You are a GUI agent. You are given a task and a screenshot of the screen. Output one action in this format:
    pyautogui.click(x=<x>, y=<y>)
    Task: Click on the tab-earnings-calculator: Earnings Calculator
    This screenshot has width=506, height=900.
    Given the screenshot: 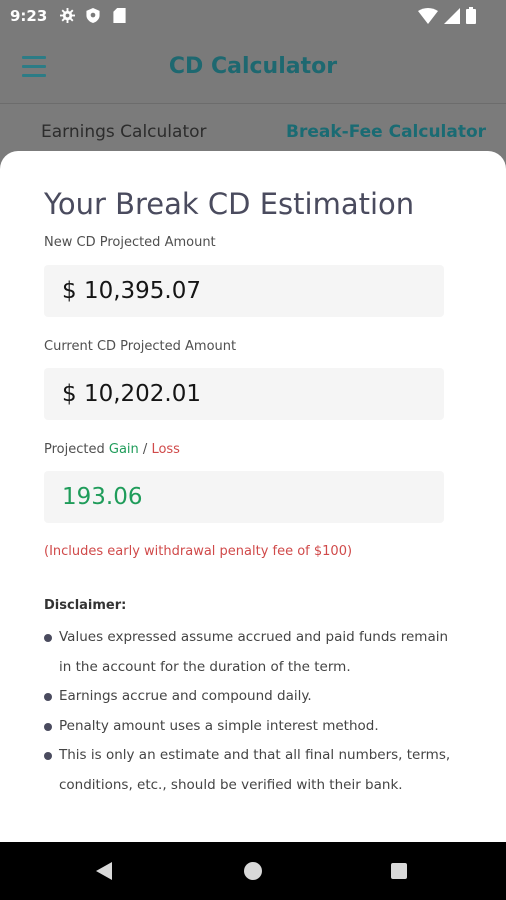 What is the action you would take?
    pyautogui.click(x=124, y=132)
    